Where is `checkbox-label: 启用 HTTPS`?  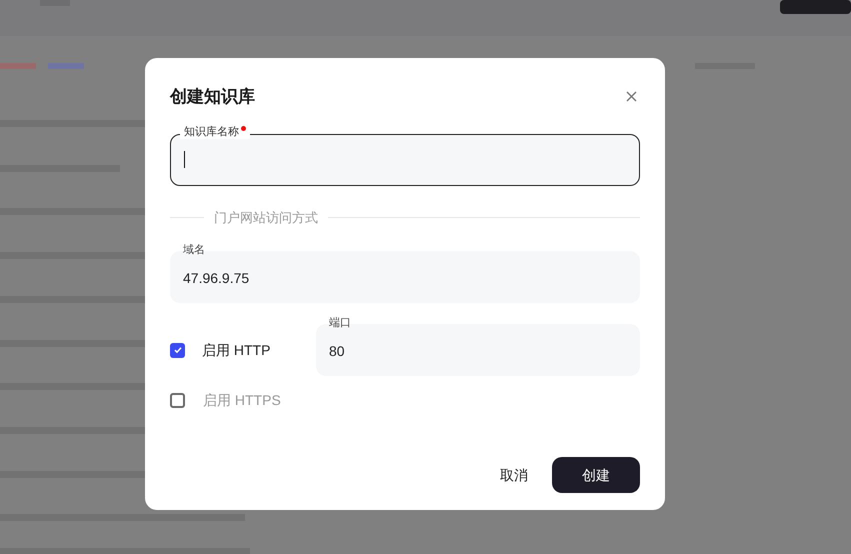
checkbox-label: 启用 HTTPS is located at coordinates (242, 400).